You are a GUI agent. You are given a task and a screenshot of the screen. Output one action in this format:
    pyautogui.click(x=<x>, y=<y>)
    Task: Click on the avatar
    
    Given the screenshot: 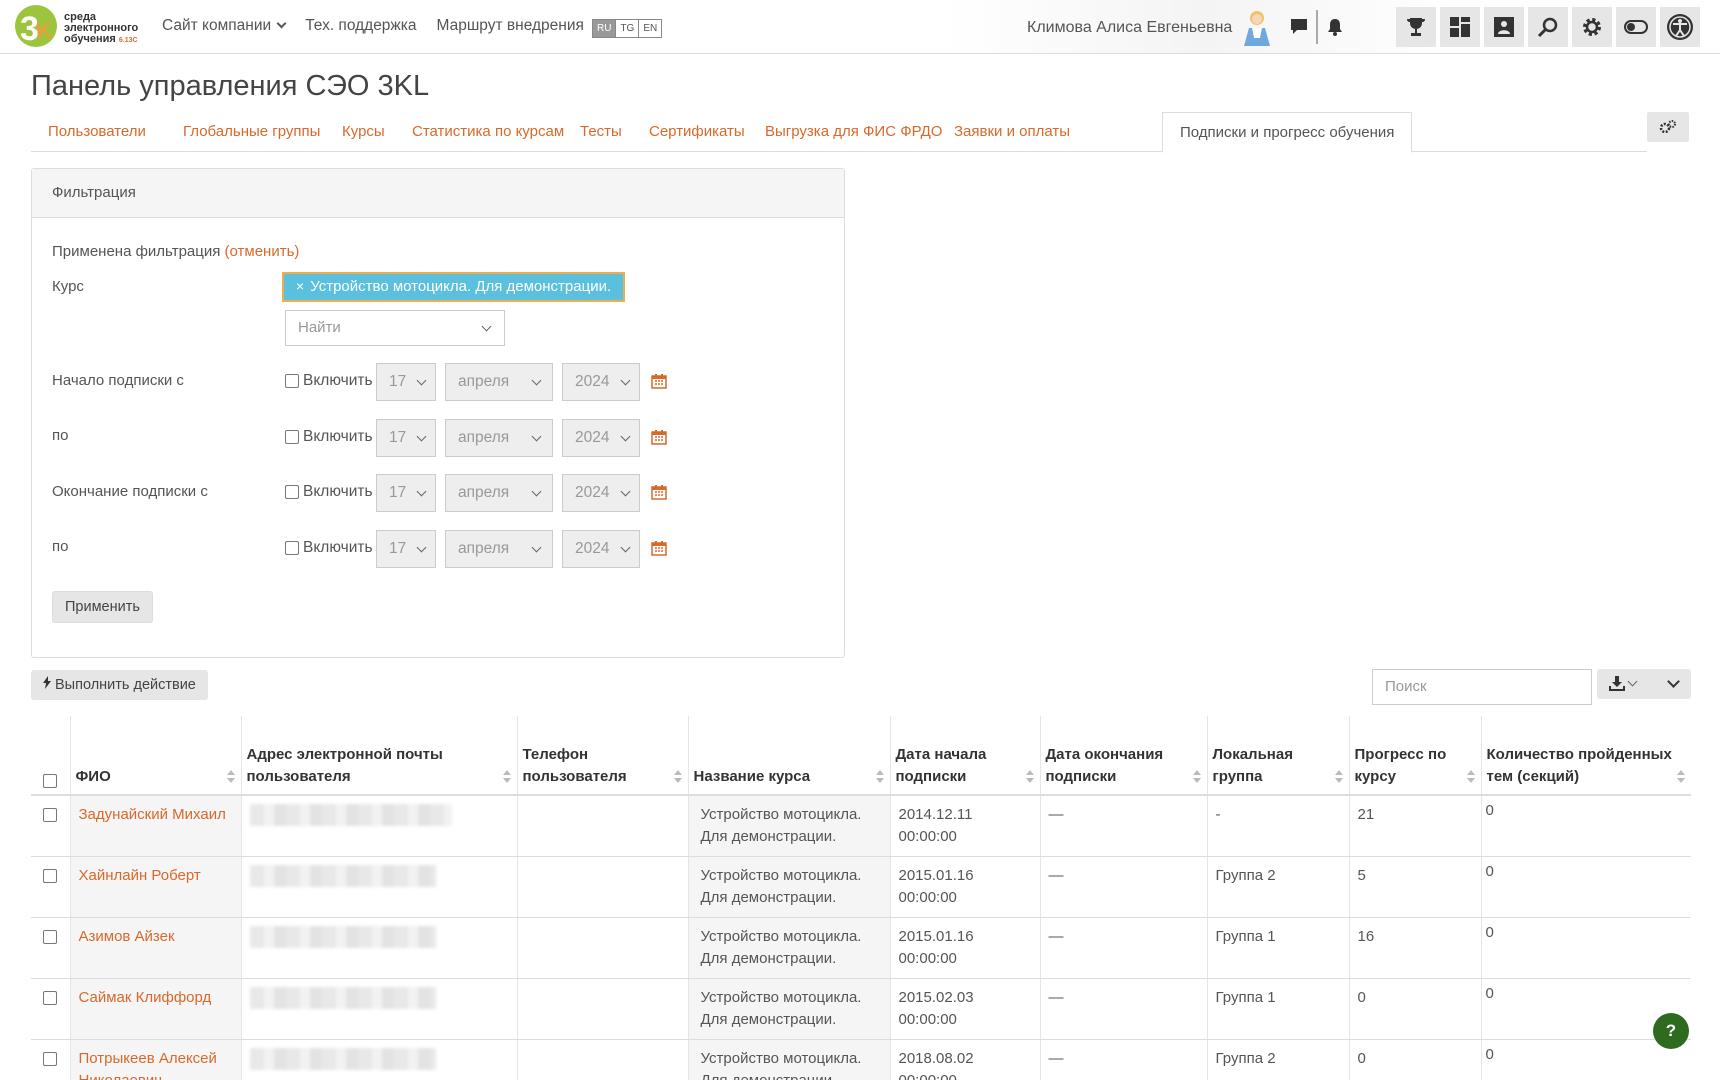 What is the action you would take?
    pyautogui.click(x=1257, y=28)
    